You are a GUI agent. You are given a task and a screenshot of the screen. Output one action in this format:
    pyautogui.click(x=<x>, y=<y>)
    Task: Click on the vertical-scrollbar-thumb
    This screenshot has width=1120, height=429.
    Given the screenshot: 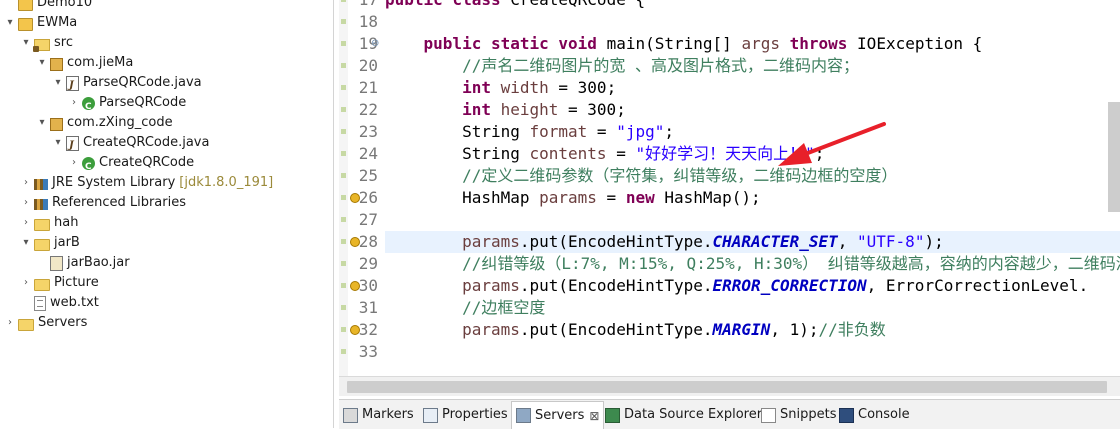 What is the action you would take?
    pyautogui.click(x=1114, y=157)
    